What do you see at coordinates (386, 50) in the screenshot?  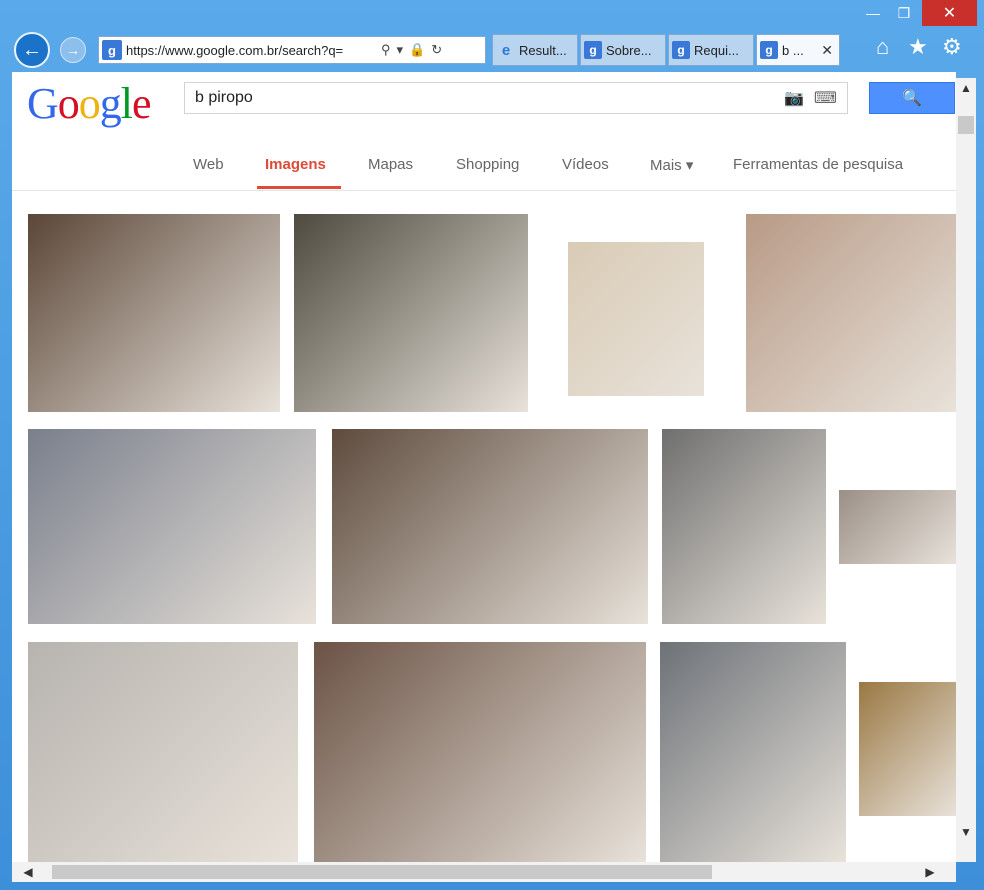 I see `search-icon: ⚲` at bounding box center [386, 50].